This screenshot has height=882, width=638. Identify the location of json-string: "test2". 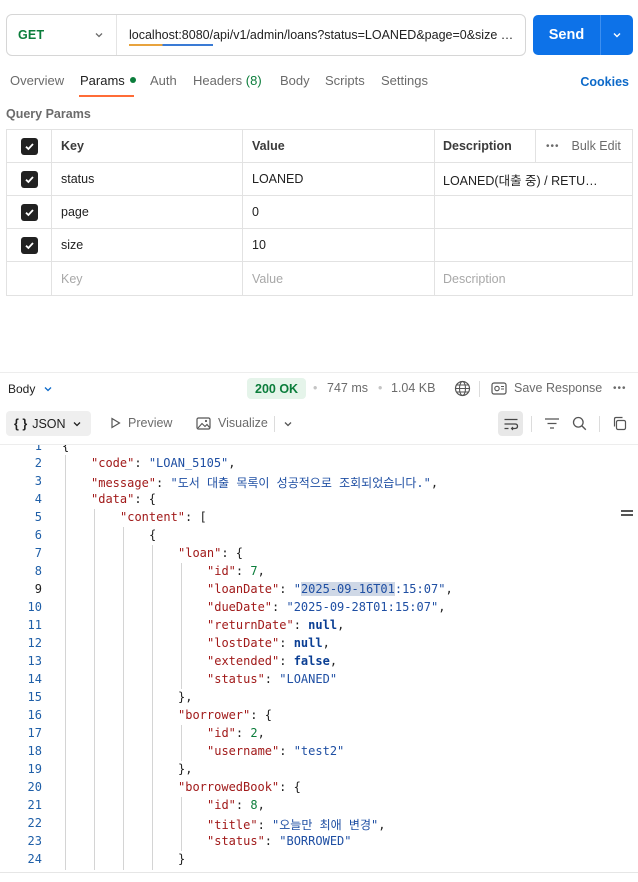
(319, 751).